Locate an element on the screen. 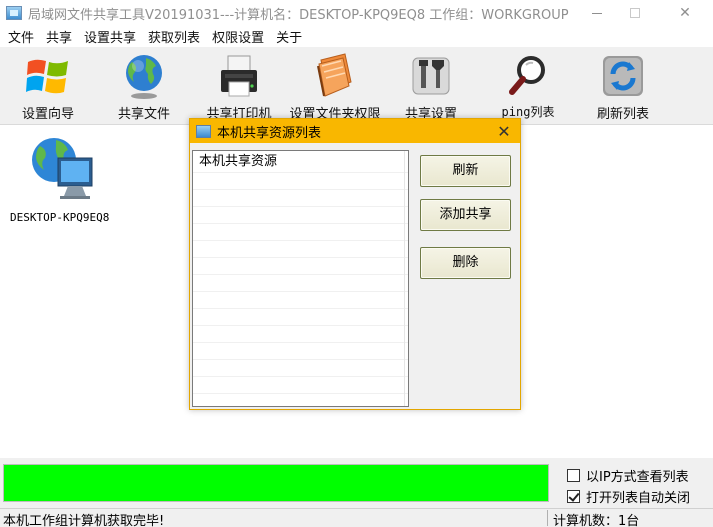 This screenshot has height=527, width=713. computer-name: DESKTOP-KPQ9EQ8 is located at coordinates (60, 217).